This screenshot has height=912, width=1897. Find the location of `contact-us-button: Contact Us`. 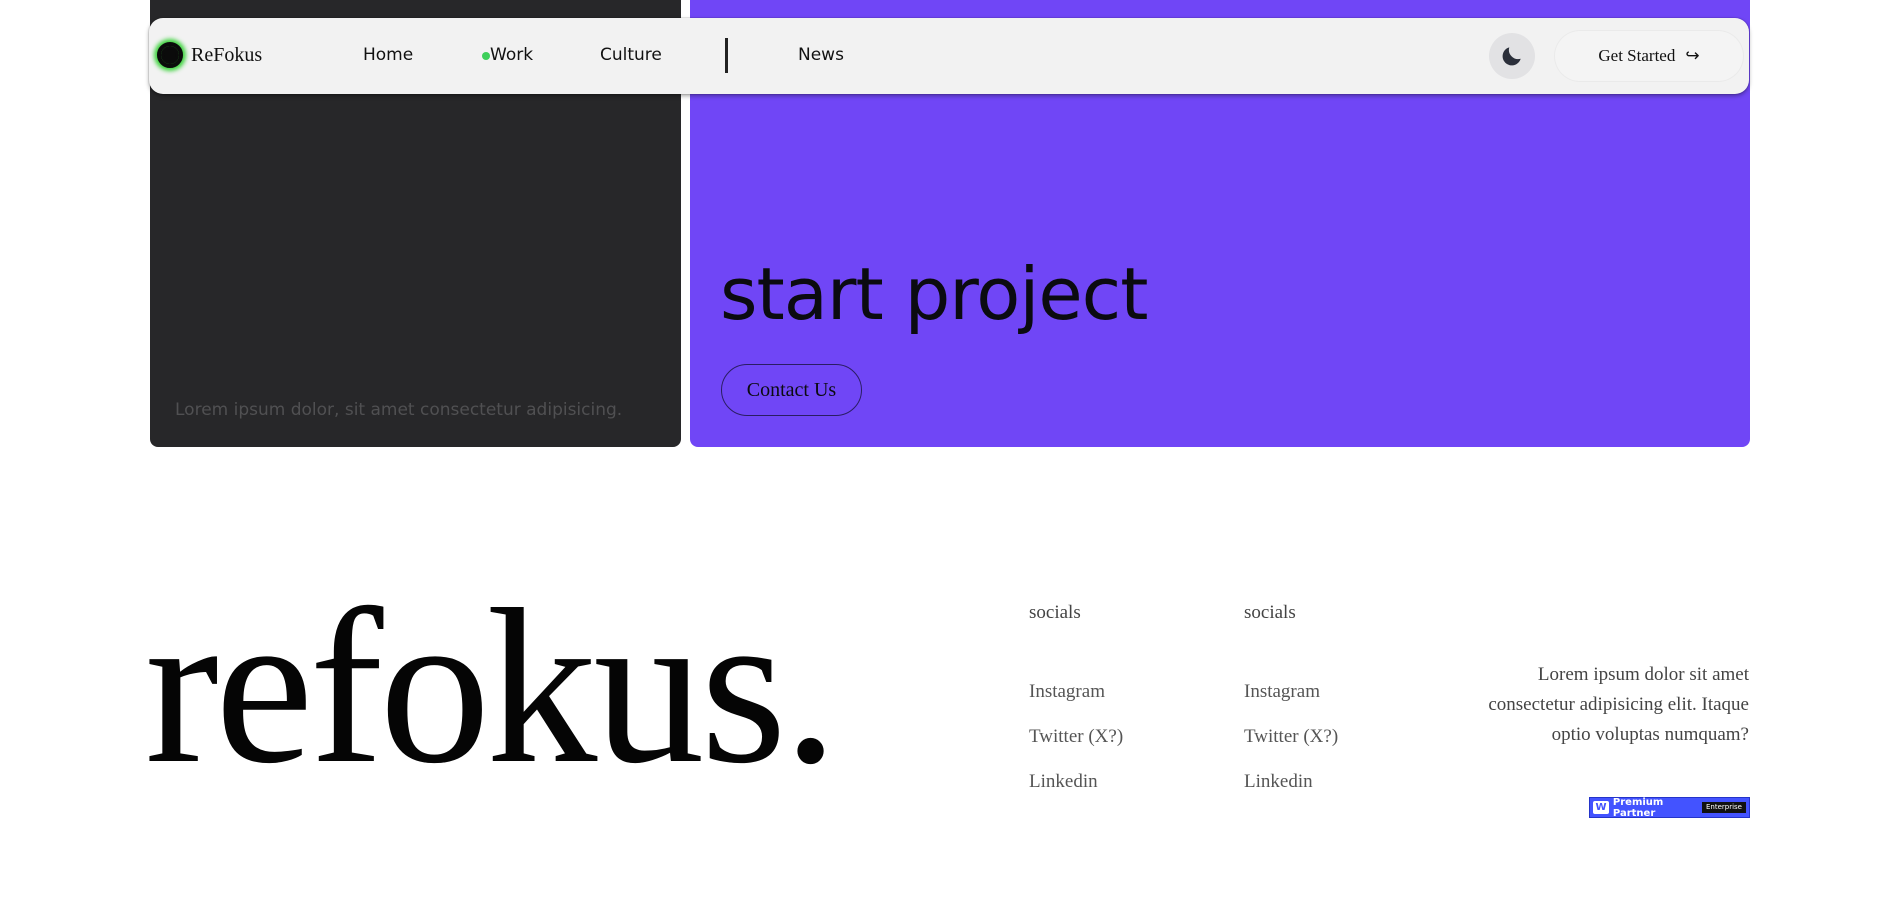

contact-us-button: Contact Us is located at coordinates (791, 390).